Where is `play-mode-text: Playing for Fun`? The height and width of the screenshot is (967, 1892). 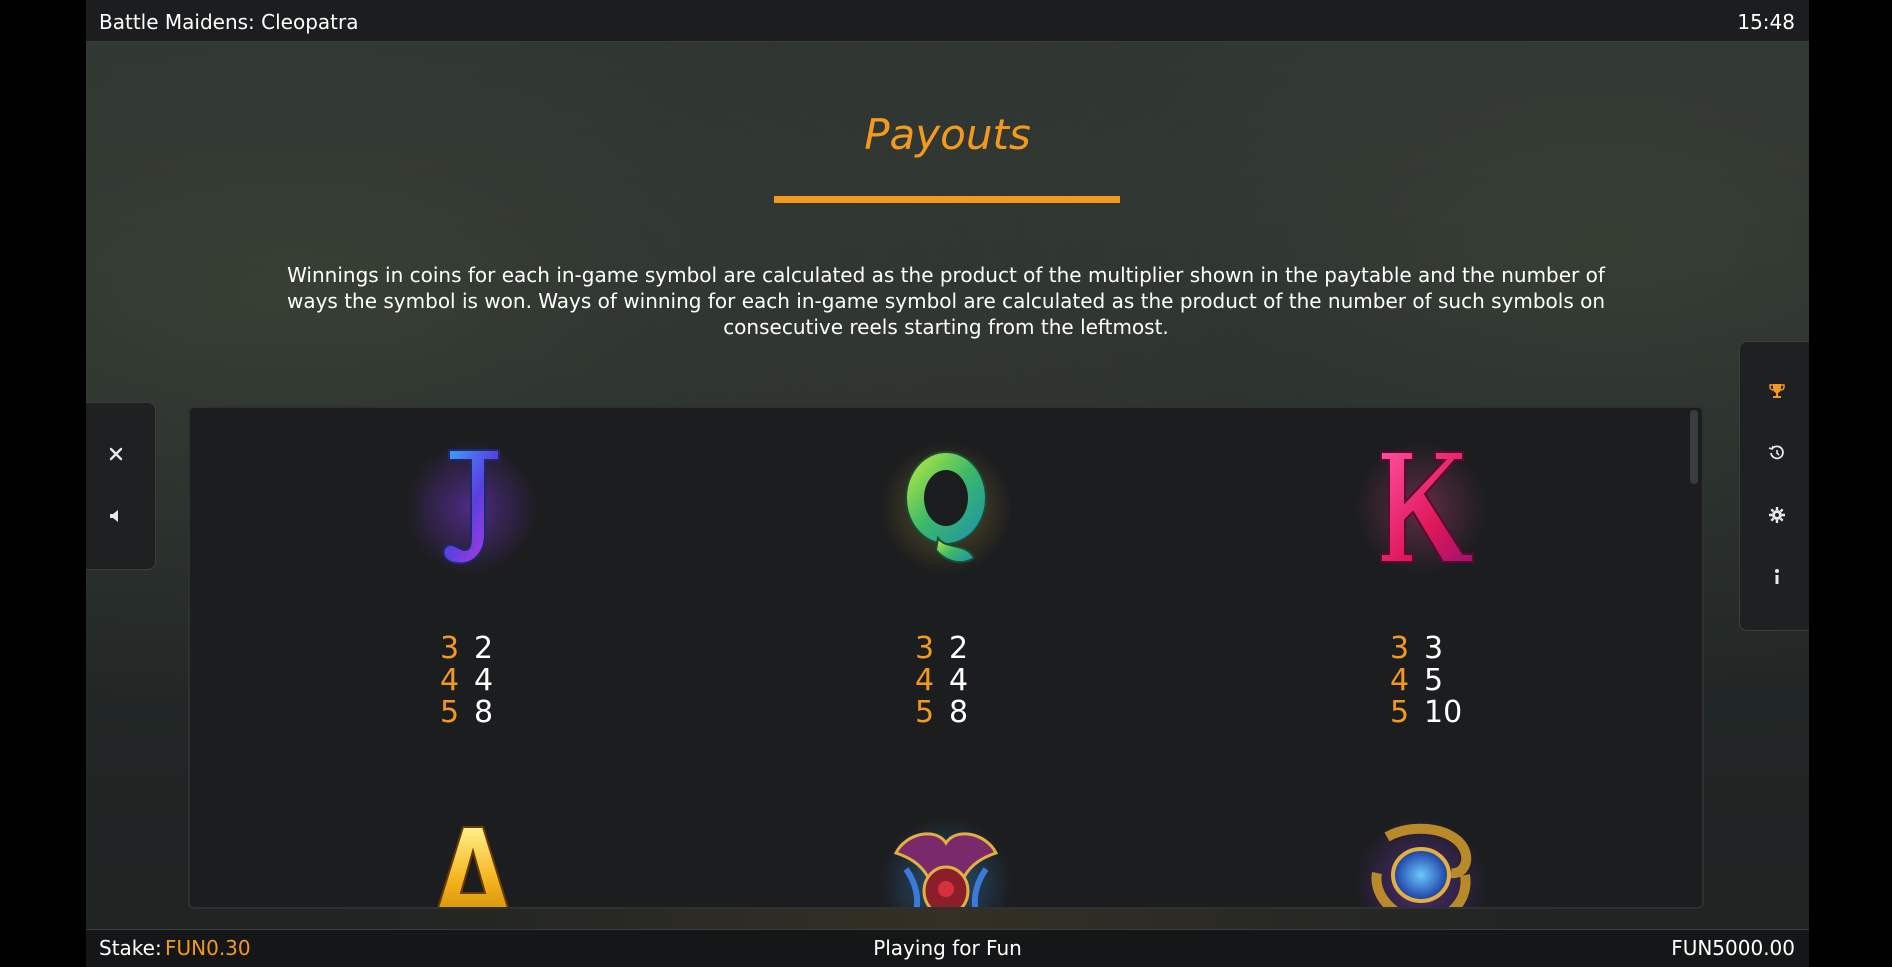
play-mode-text: Playing for Fun is located at coordinates (947, 948).